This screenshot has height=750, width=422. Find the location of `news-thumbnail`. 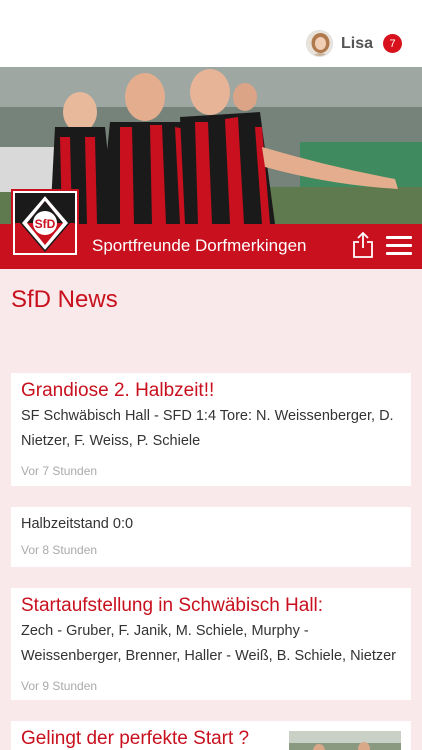

news-thumbnail is located at coordinates (345, 740).